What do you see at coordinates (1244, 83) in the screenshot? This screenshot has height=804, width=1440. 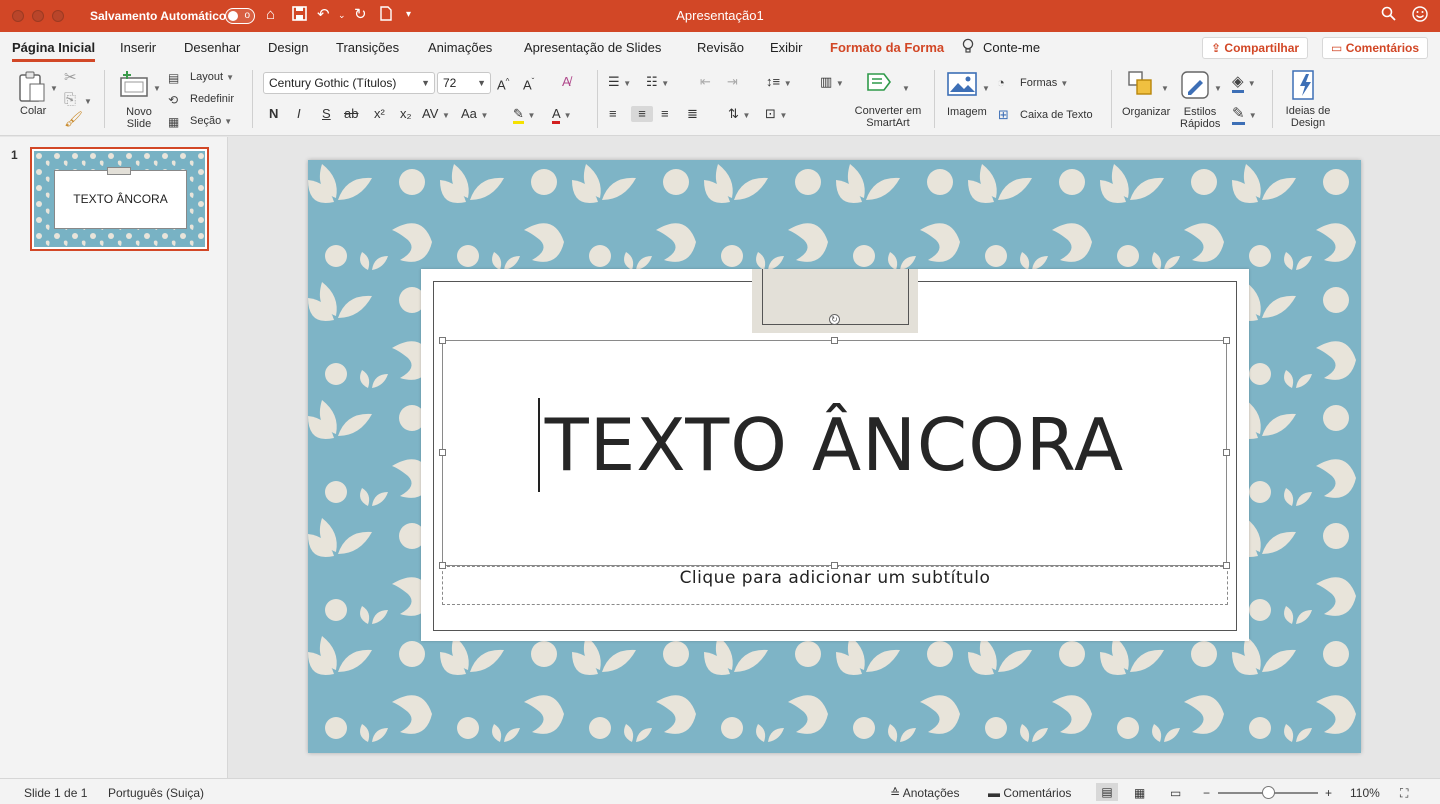 I see `shape-fill-button: ◈ ▼` at bounding box center [1244, 83].